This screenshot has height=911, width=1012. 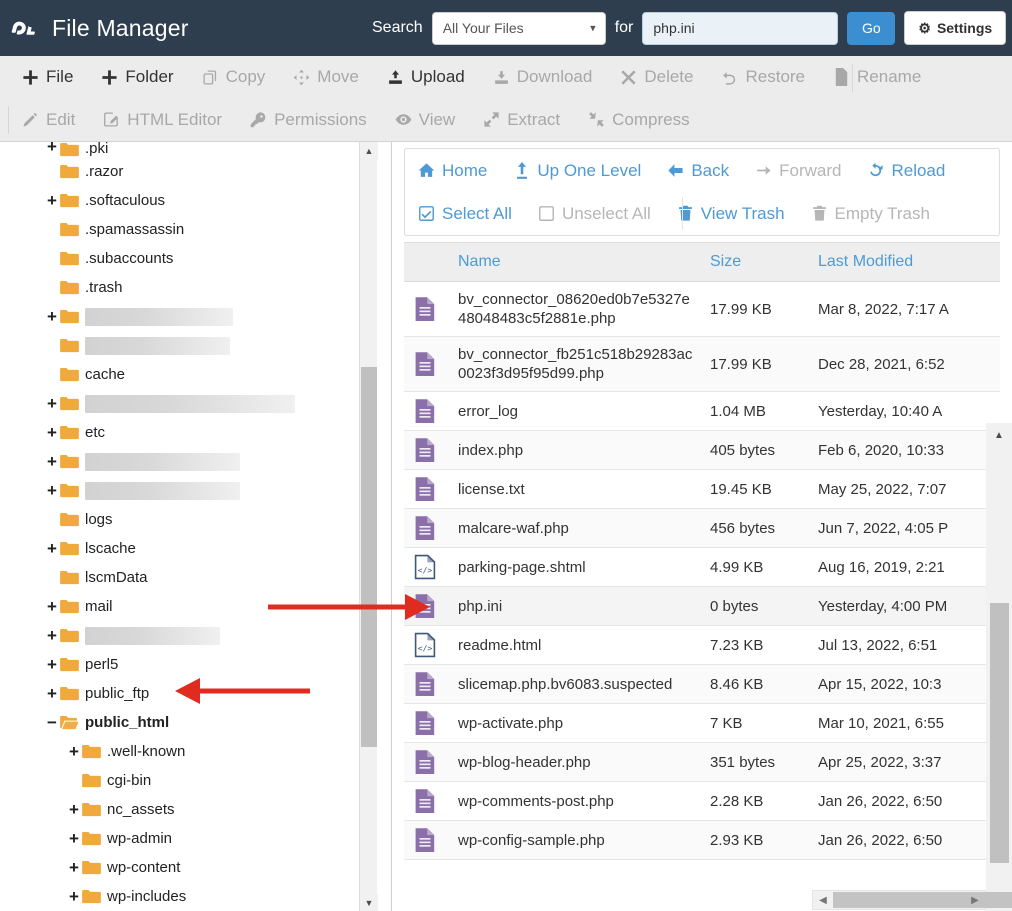 I want to click on settings-button: ⚙ Settings, so click(x=955, y=28).